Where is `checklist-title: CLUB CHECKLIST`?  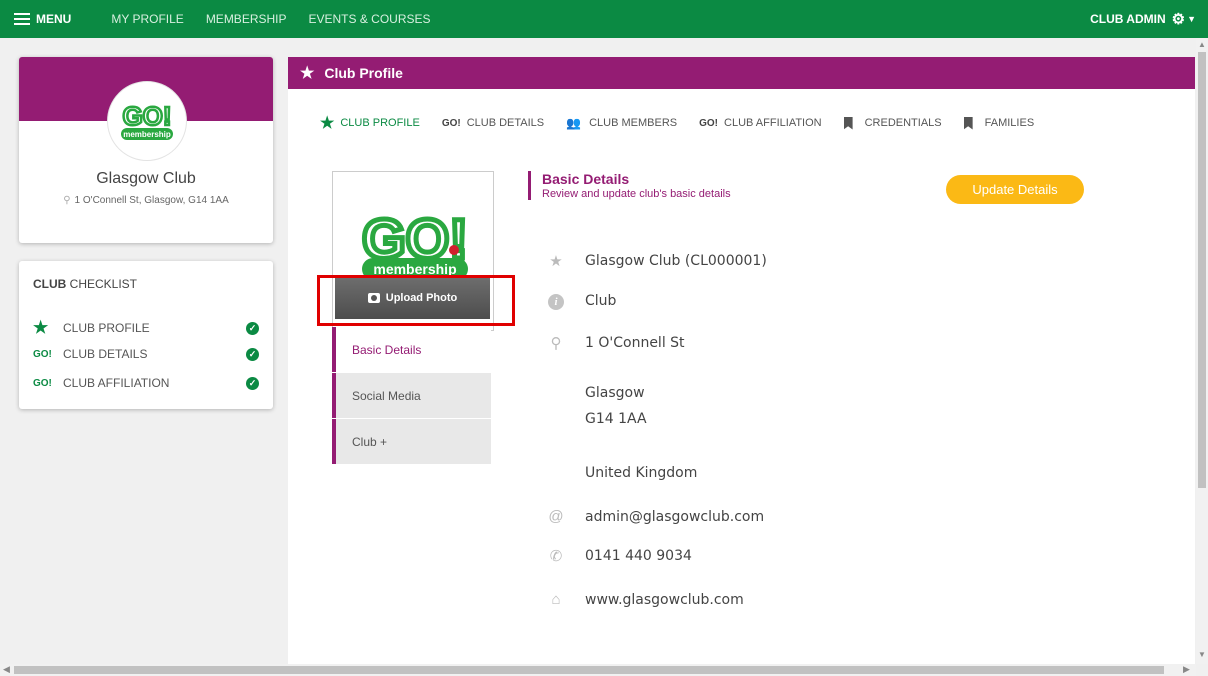 checklist-title: CLUB CHECKLIST is located at coordinates (85, 284).